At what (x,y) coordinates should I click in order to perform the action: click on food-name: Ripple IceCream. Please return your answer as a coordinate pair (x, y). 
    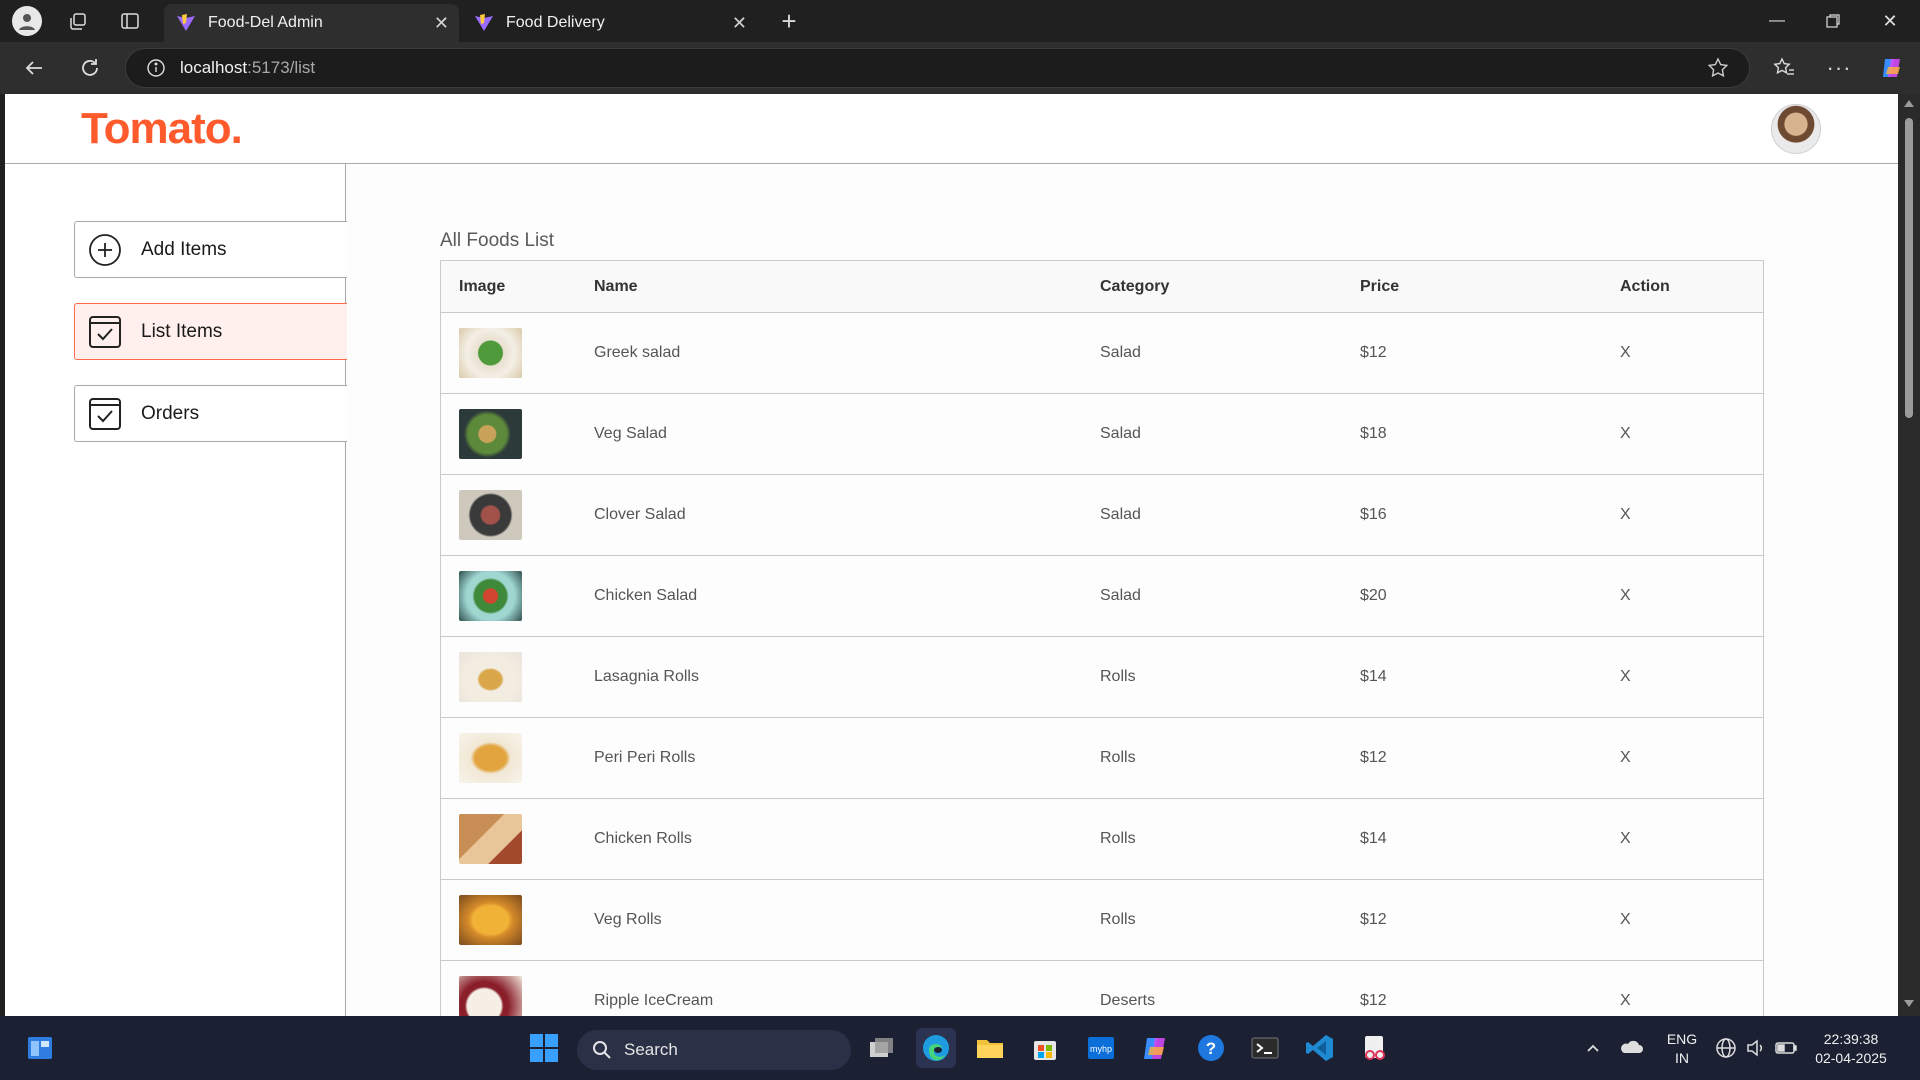
    Looking at the image, I should click on (654, 1000).